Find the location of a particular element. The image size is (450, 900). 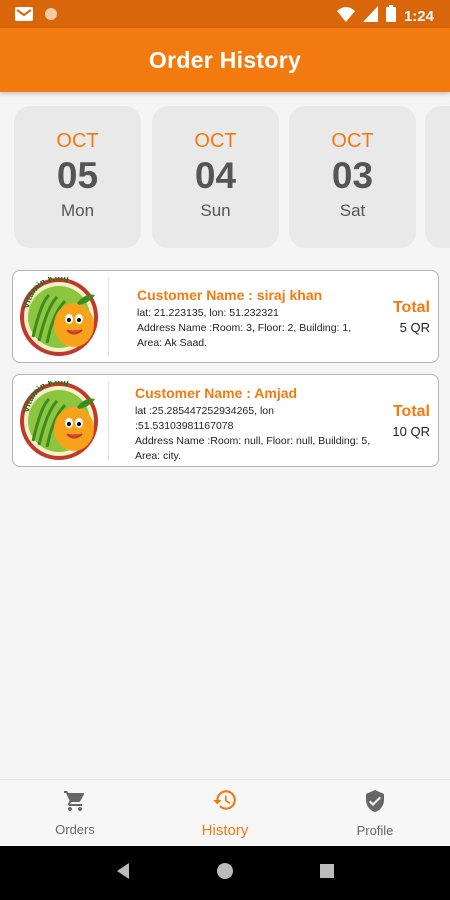

bottom-nav: Orders History Profile is located at coordinates (225, 812).